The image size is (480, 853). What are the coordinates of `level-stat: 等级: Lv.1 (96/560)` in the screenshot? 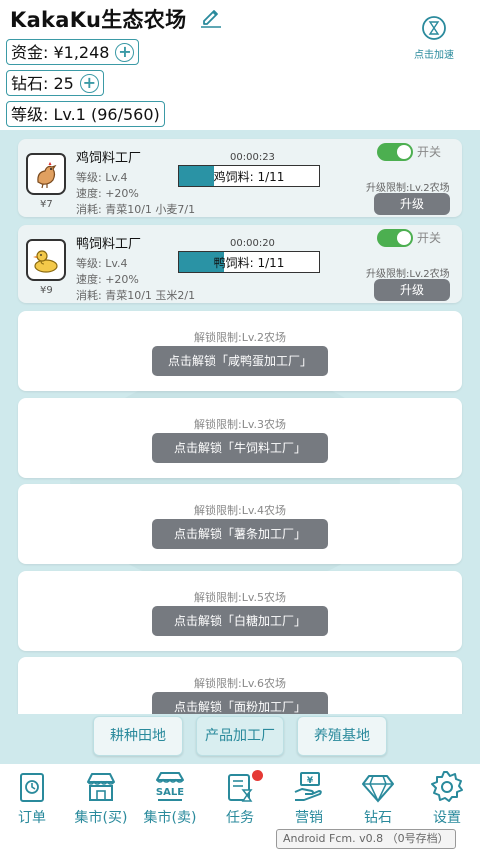 It's located at (85, 114).